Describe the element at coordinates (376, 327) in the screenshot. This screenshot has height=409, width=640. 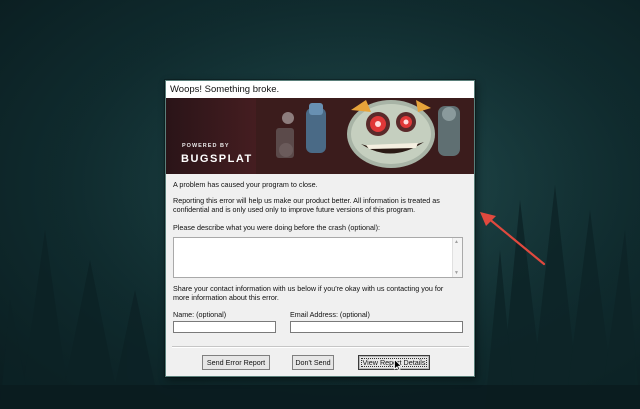
I see `email-input` at that location.